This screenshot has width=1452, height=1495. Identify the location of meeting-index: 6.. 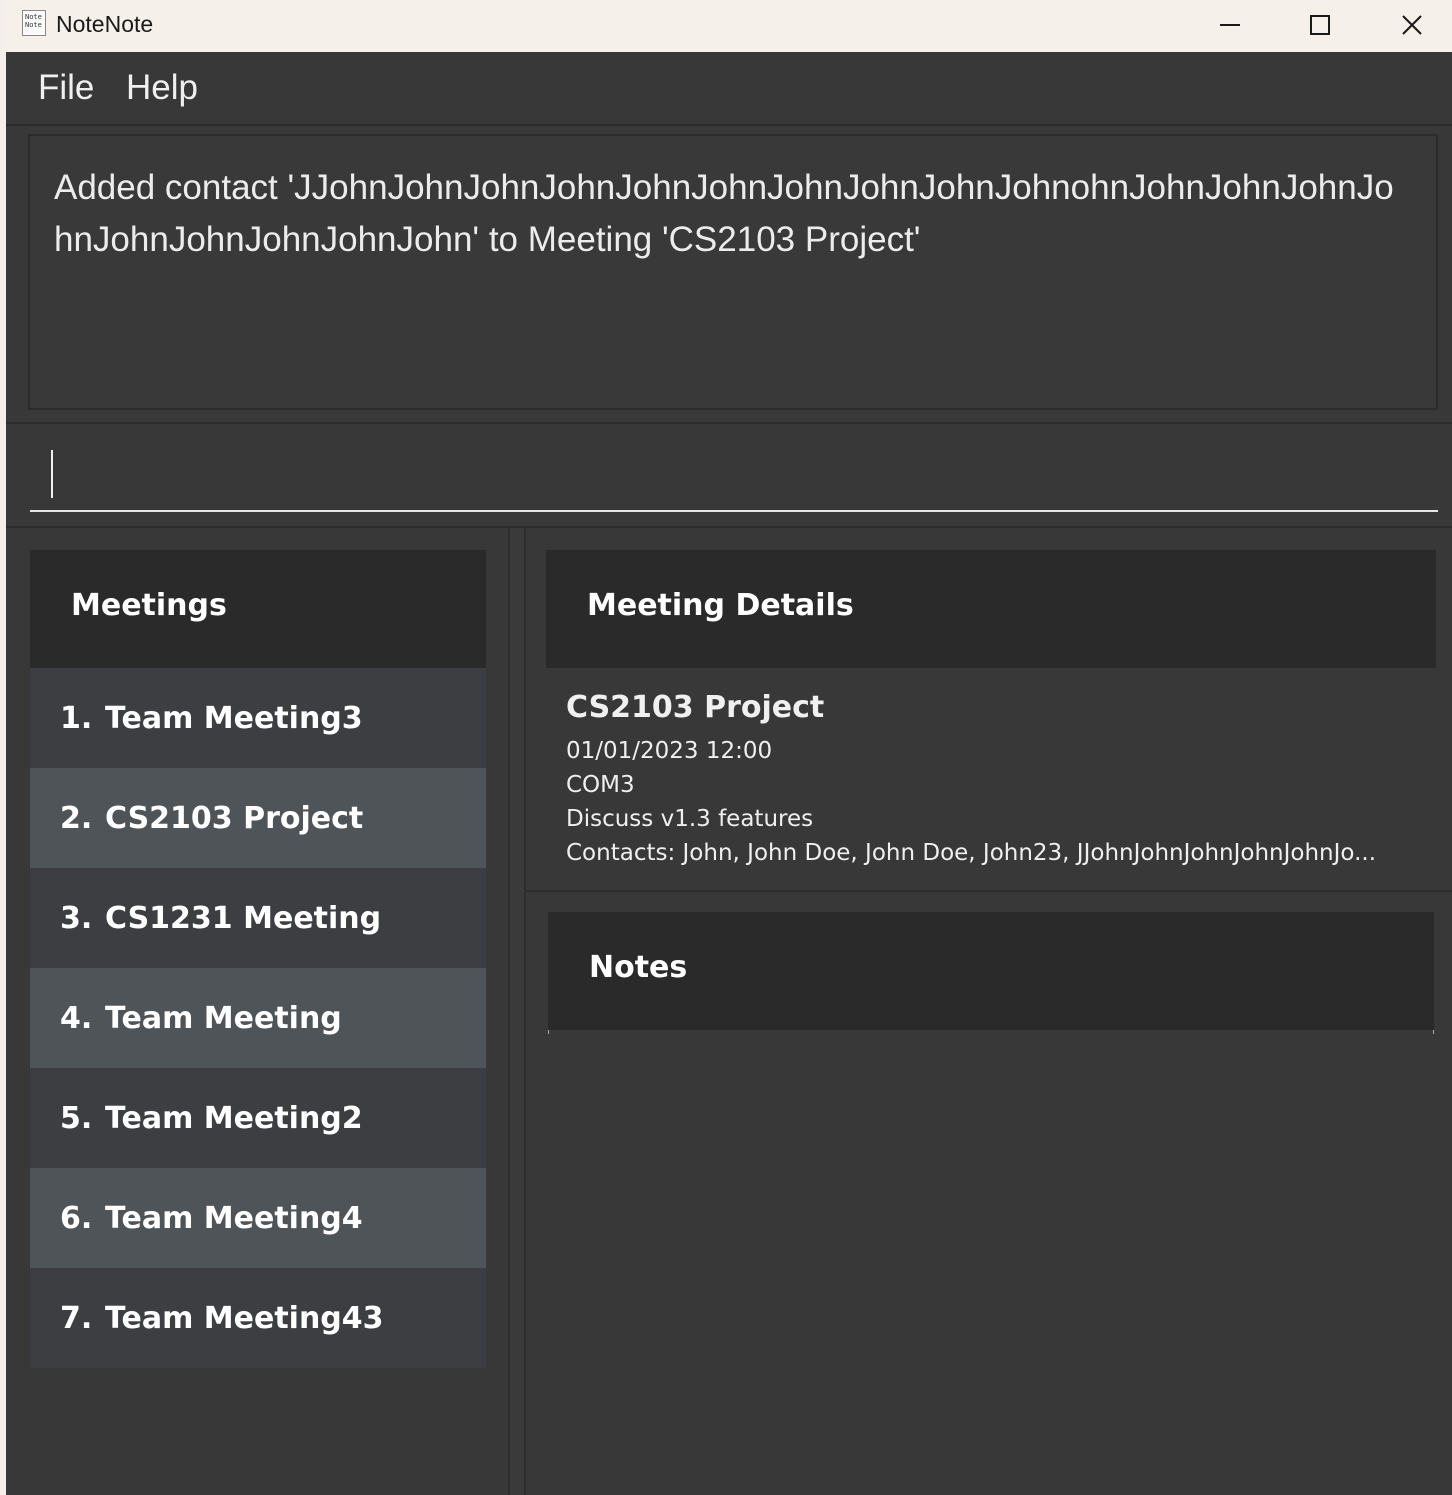
(76, 1218).